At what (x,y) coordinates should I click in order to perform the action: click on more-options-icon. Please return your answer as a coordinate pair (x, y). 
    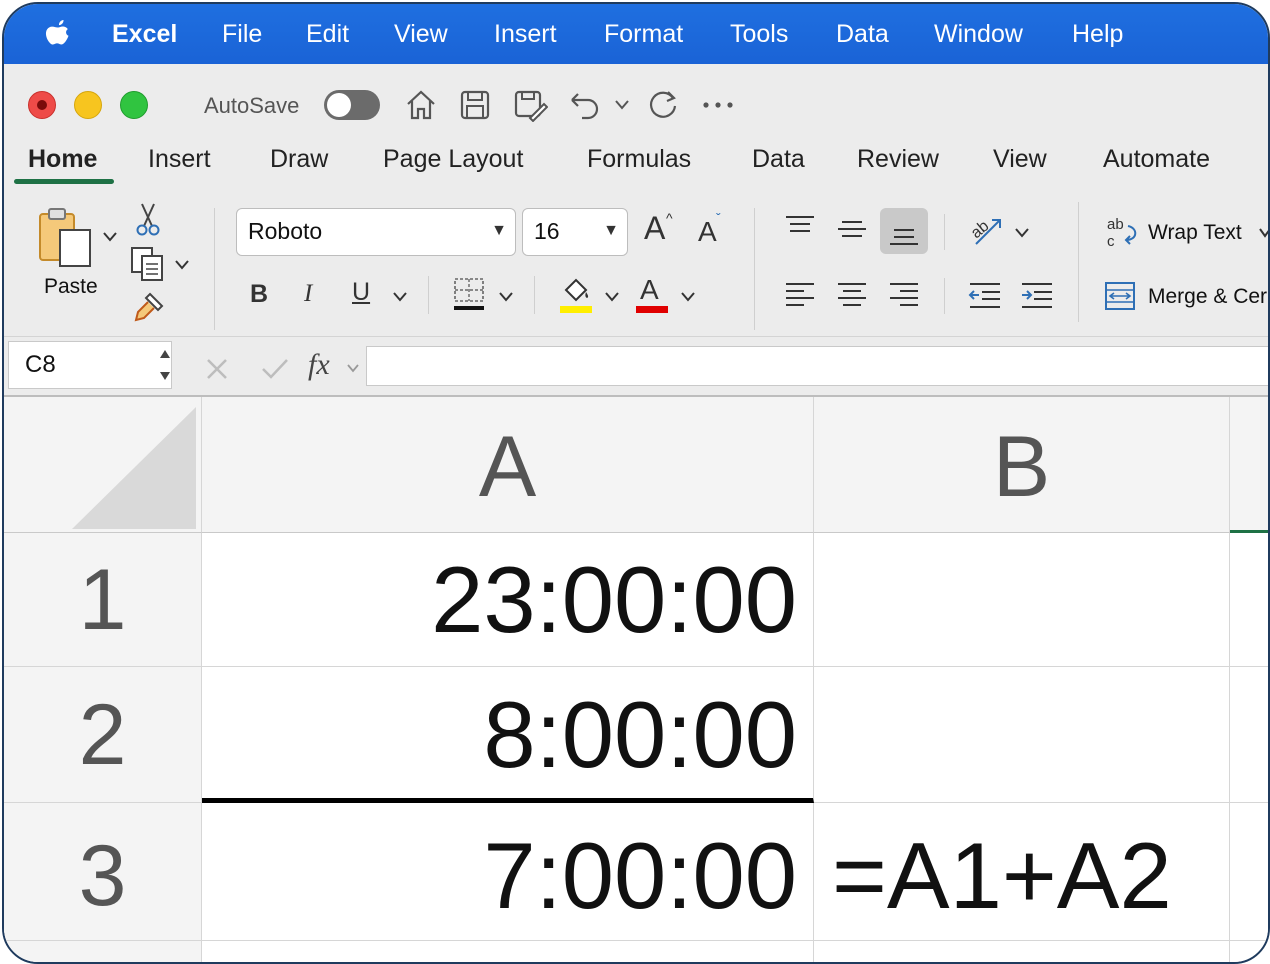
    Looking at the image, I should click on (718, 105).